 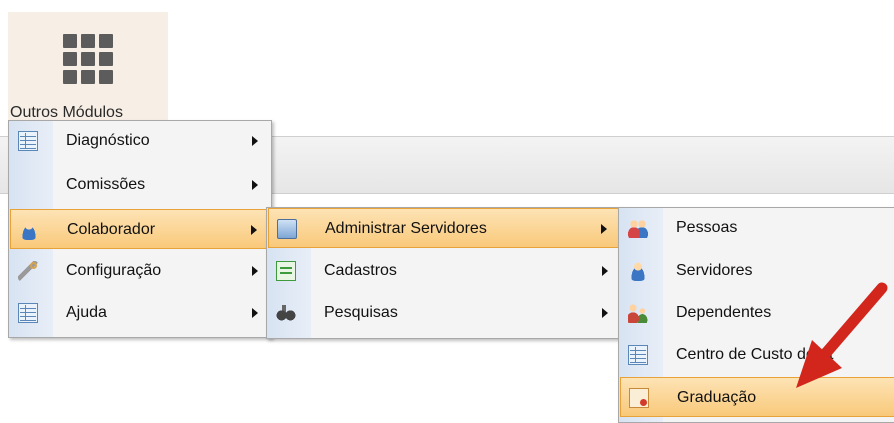 I want to click on grid-icon, so click(x=88, y=59).